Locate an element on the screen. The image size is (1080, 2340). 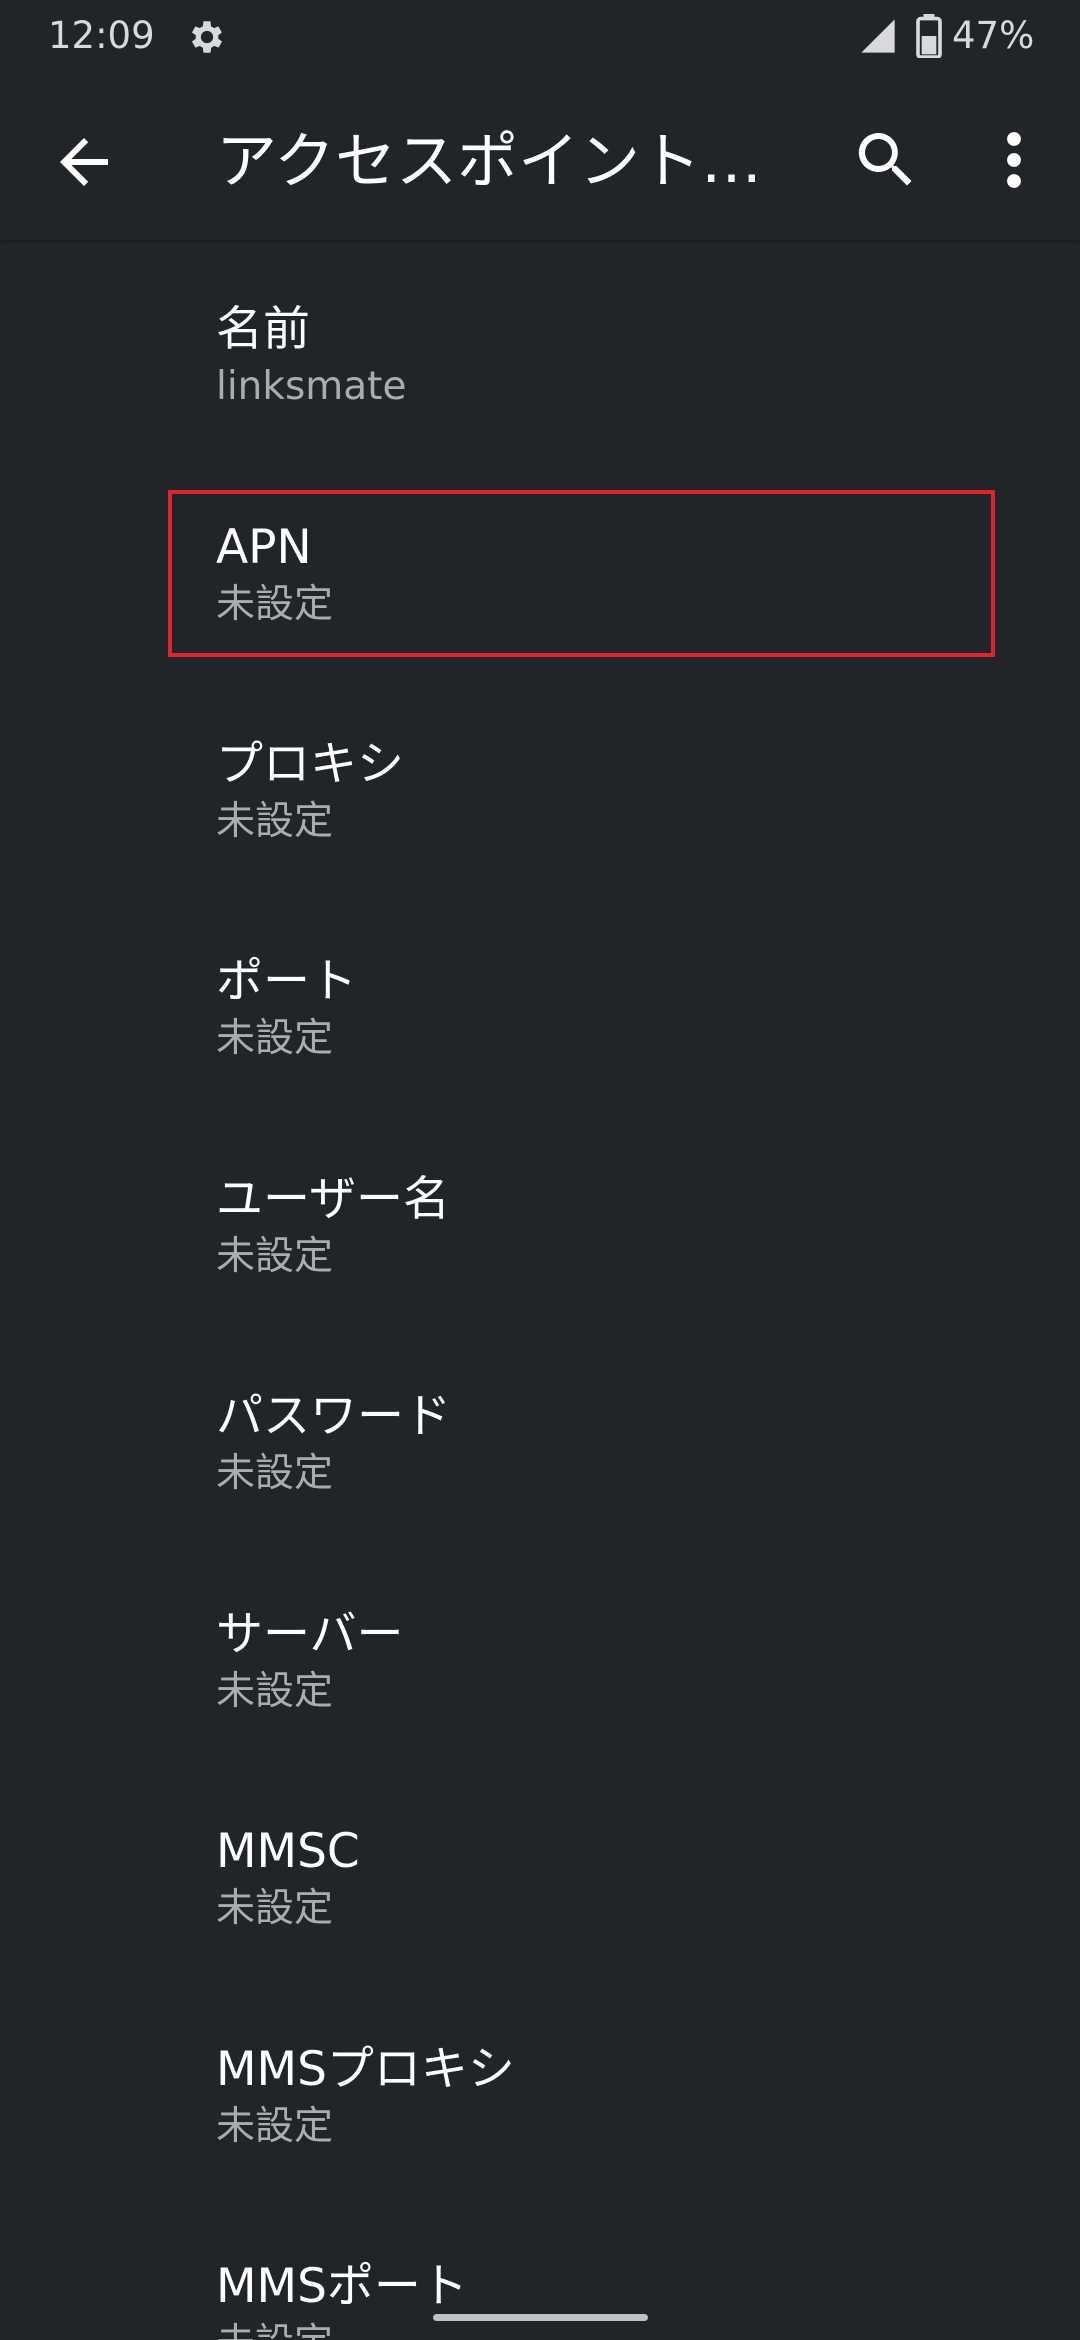
list-item-username: ユーザー名 未設定 is located at coordinates (540, 1230).